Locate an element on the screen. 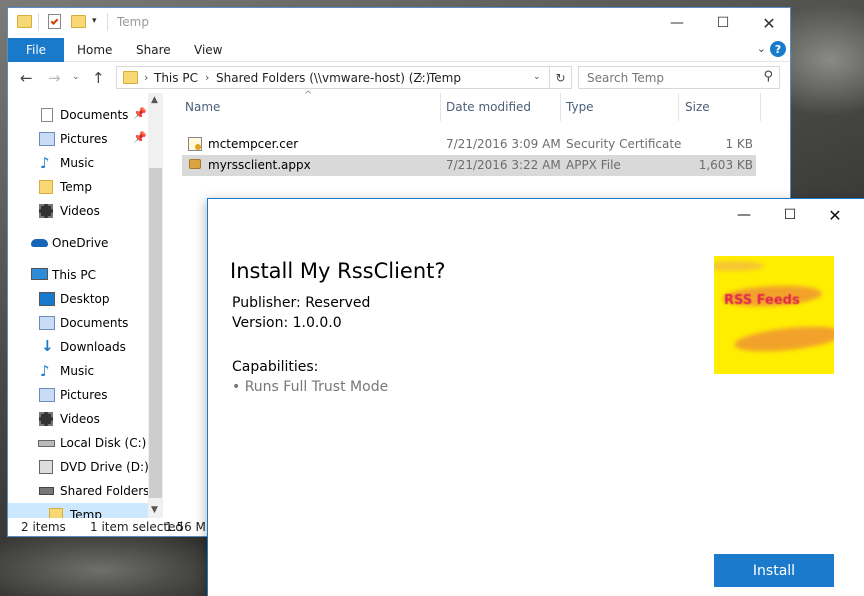  window-title: Temp is located at coordinates (133, 22).